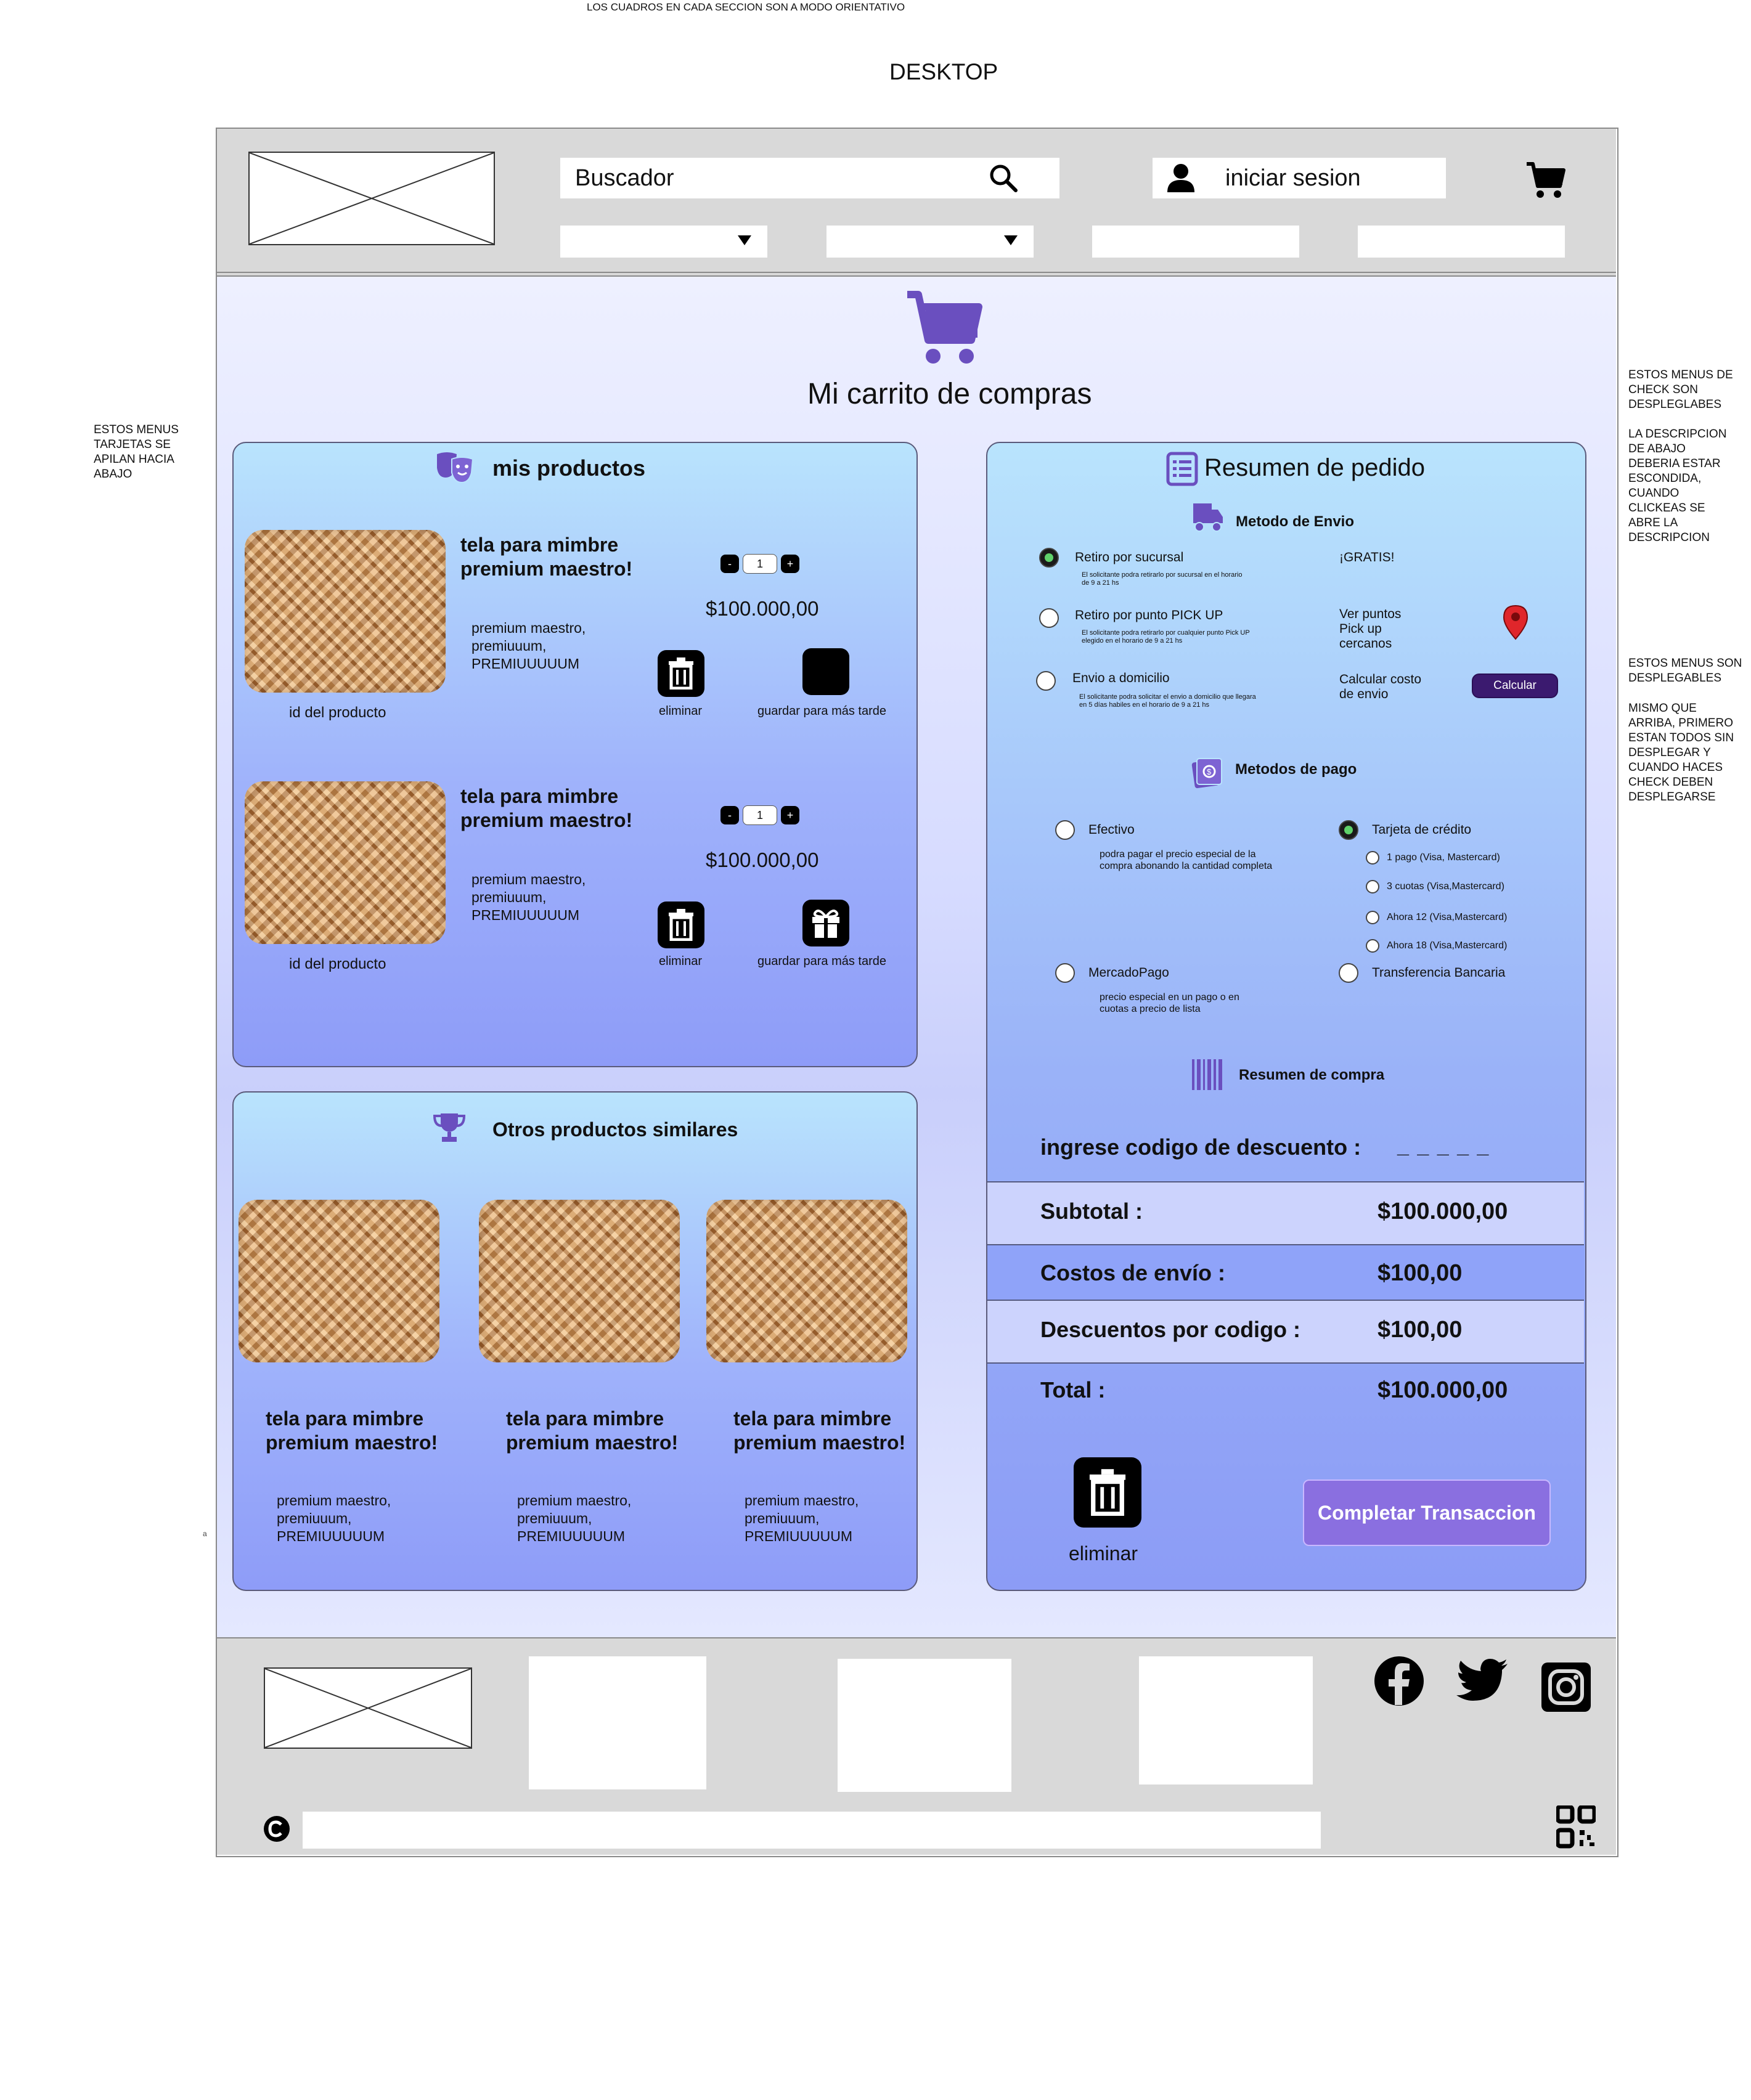 The width and height of the screenshot is (1751, 2100). What do you see at coordinates (1208, 517) in the screenshot?
I see `truck-icon` at bounding box center [1208, 517].